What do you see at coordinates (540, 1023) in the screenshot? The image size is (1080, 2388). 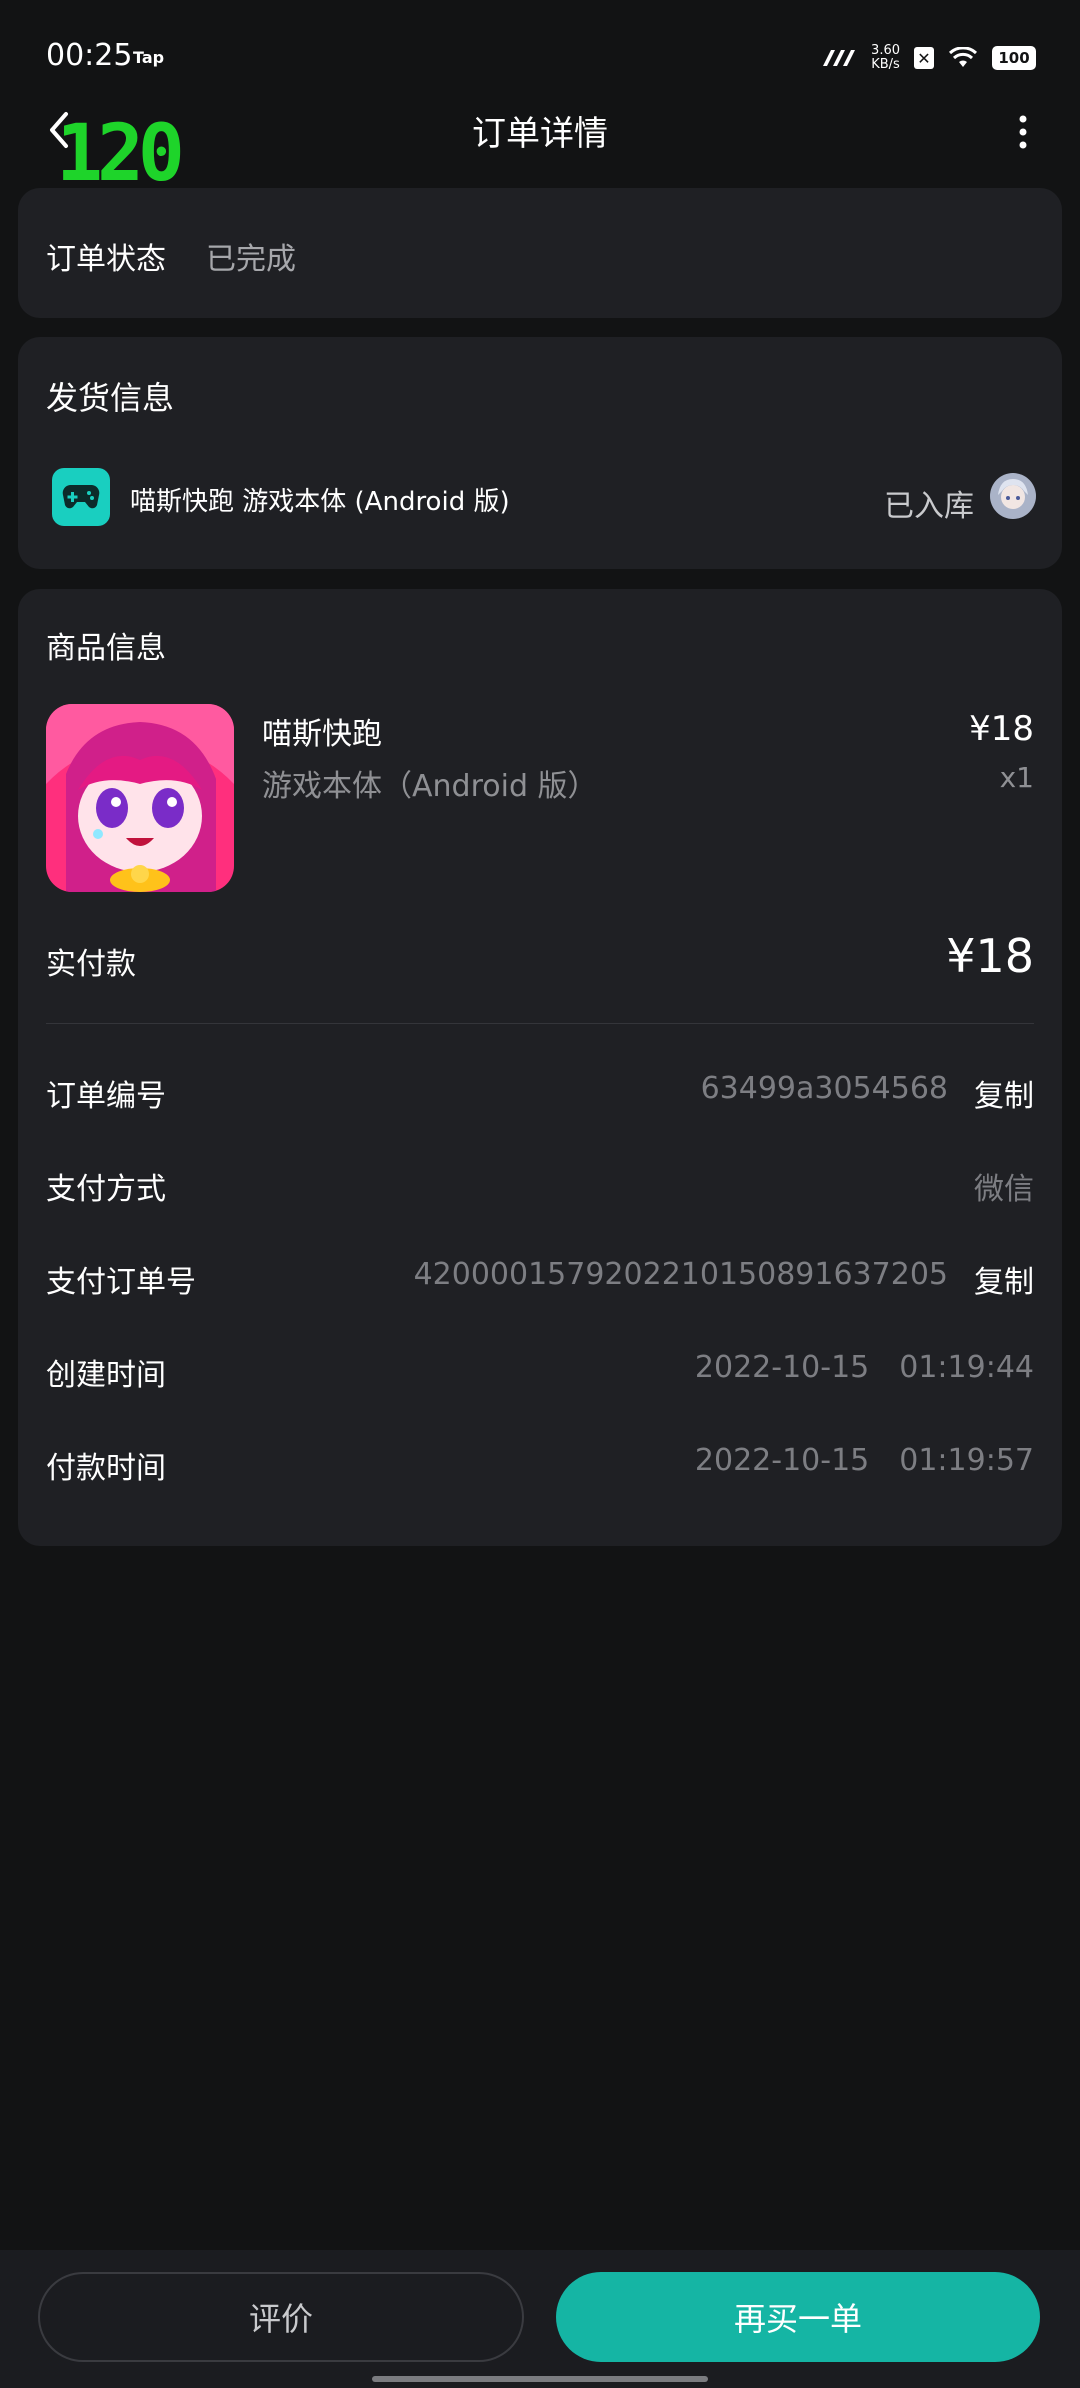 I see `divider` at bounding box center [540, 1023].